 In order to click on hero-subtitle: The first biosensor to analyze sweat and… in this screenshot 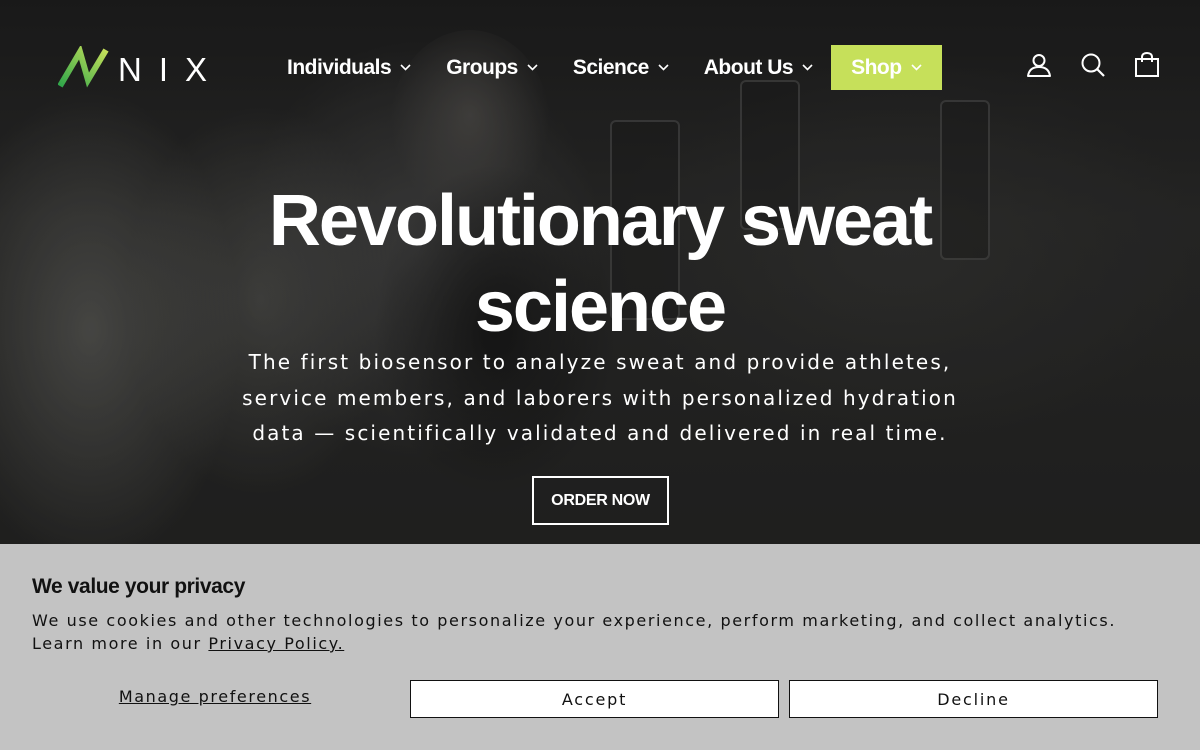, I will do `click(600, 398)`.